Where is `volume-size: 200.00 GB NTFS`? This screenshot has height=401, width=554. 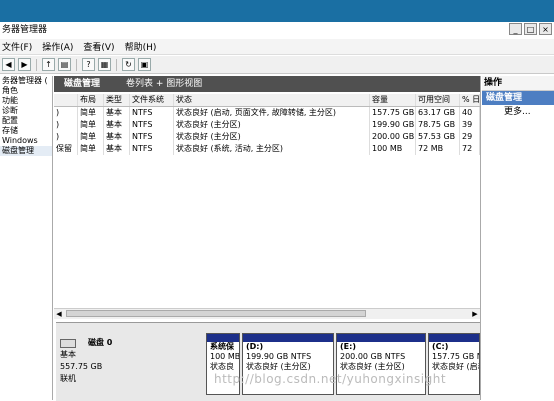
volume-size: 200.00 GB NTFS is located at coordinates (373, 356).